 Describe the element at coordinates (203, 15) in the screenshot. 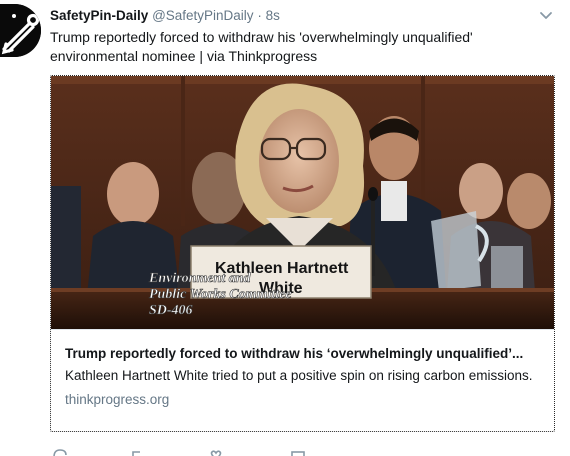

I see `user-handle: @SafetyPinDaily` at that location.